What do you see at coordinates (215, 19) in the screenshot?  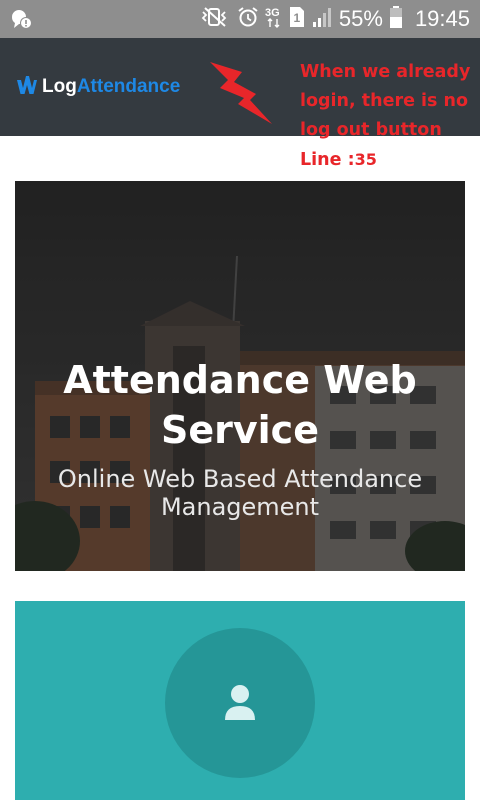 I see `mute-vibrate-icon` at bounding box center [215, 19].